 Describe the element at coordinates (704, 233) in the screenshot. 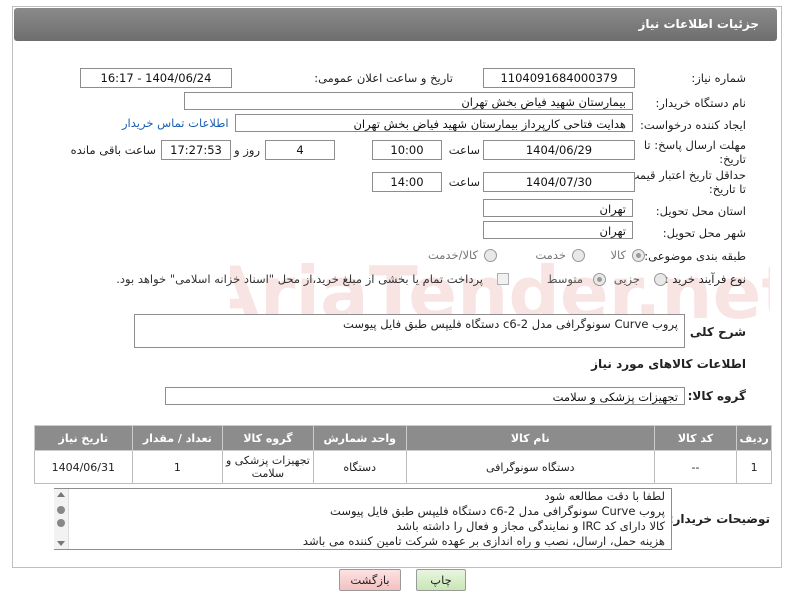

I see `city-label: شهر محل تحویل:` at that location.